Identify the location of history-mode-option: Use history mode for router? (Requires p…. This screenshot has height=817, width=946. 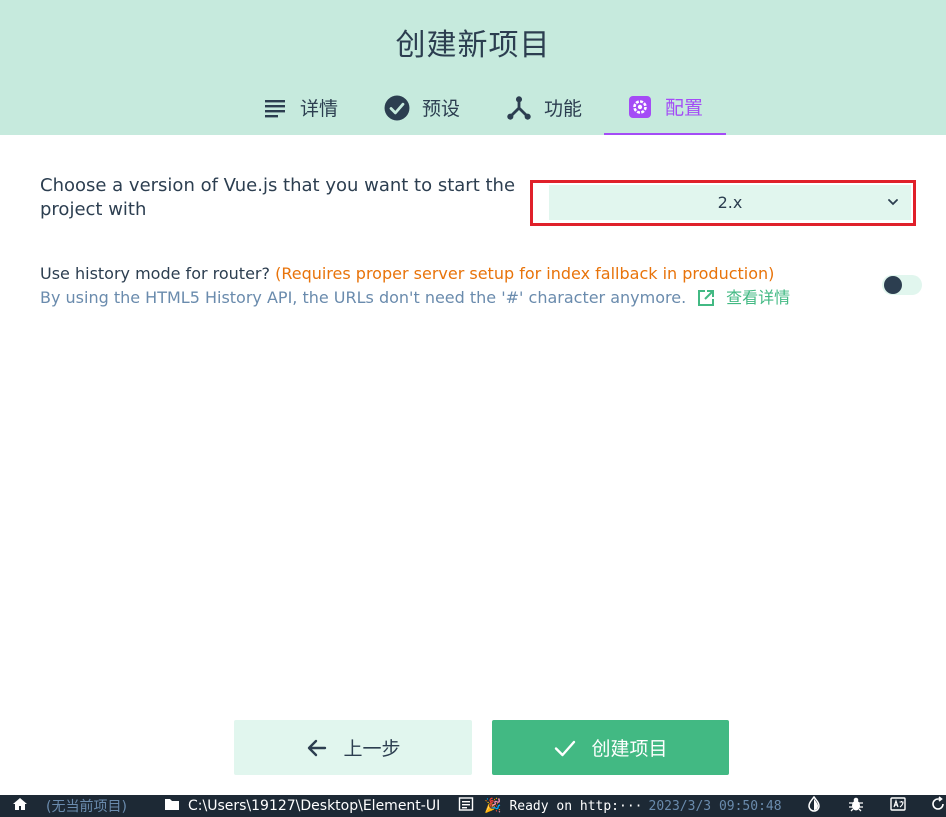
(450, 286).